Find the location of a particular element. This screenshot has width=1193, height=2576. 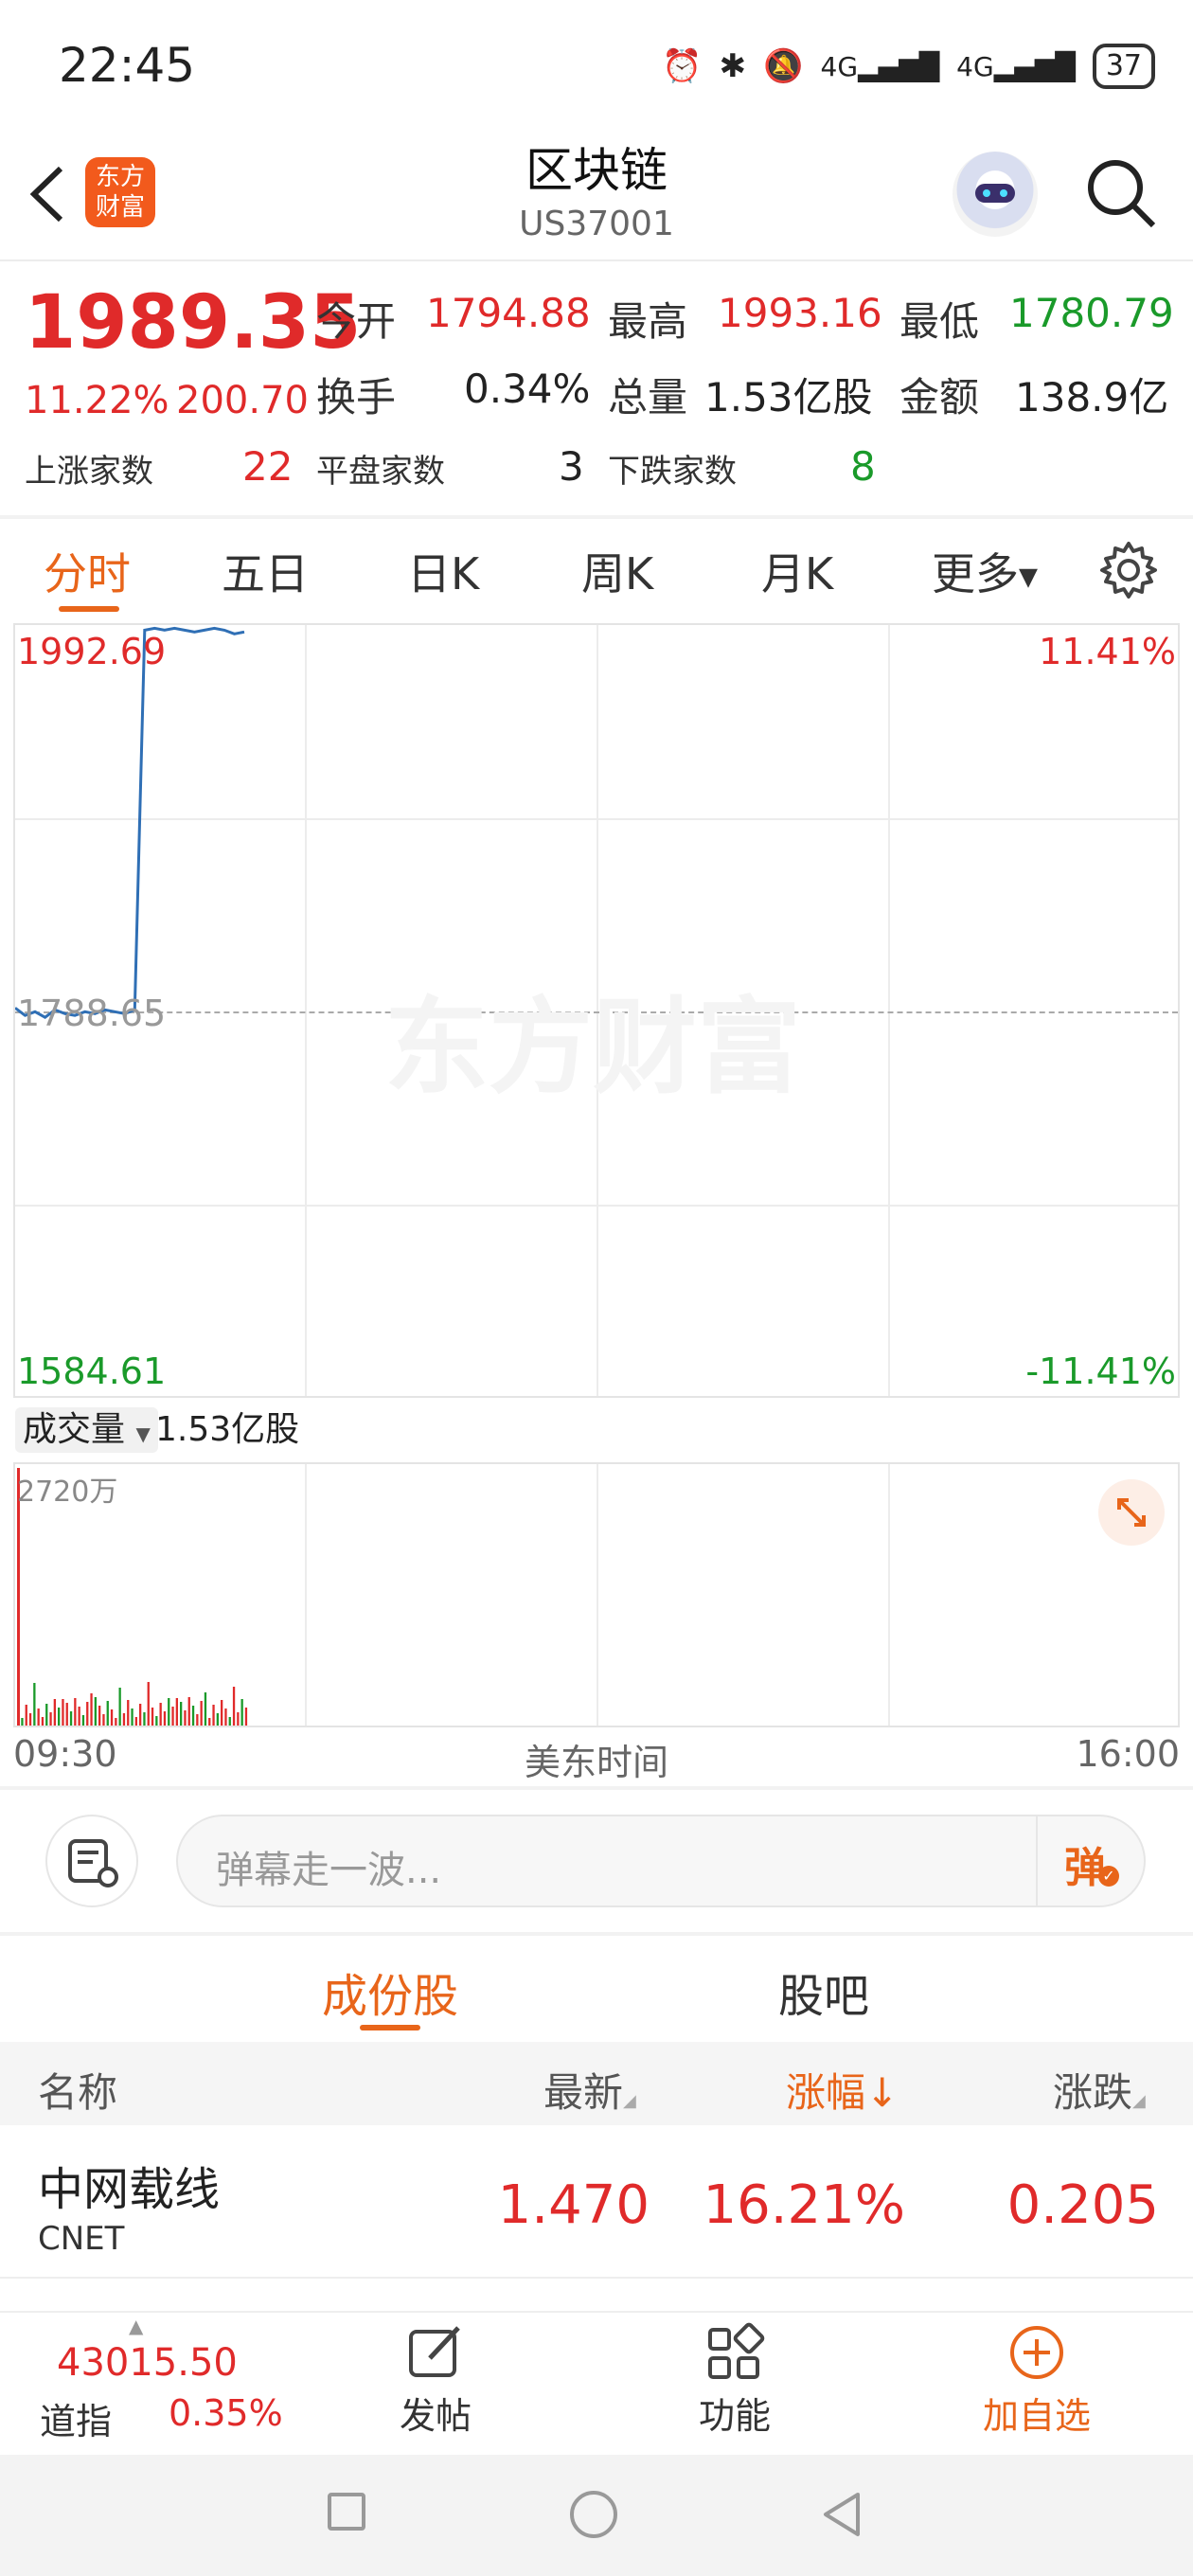

status-time: 22:45 is located at coordinates (127, 65).